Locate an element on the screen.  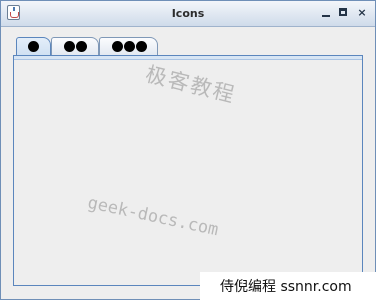
tab-one-dot is located at coordinates (33, 46).